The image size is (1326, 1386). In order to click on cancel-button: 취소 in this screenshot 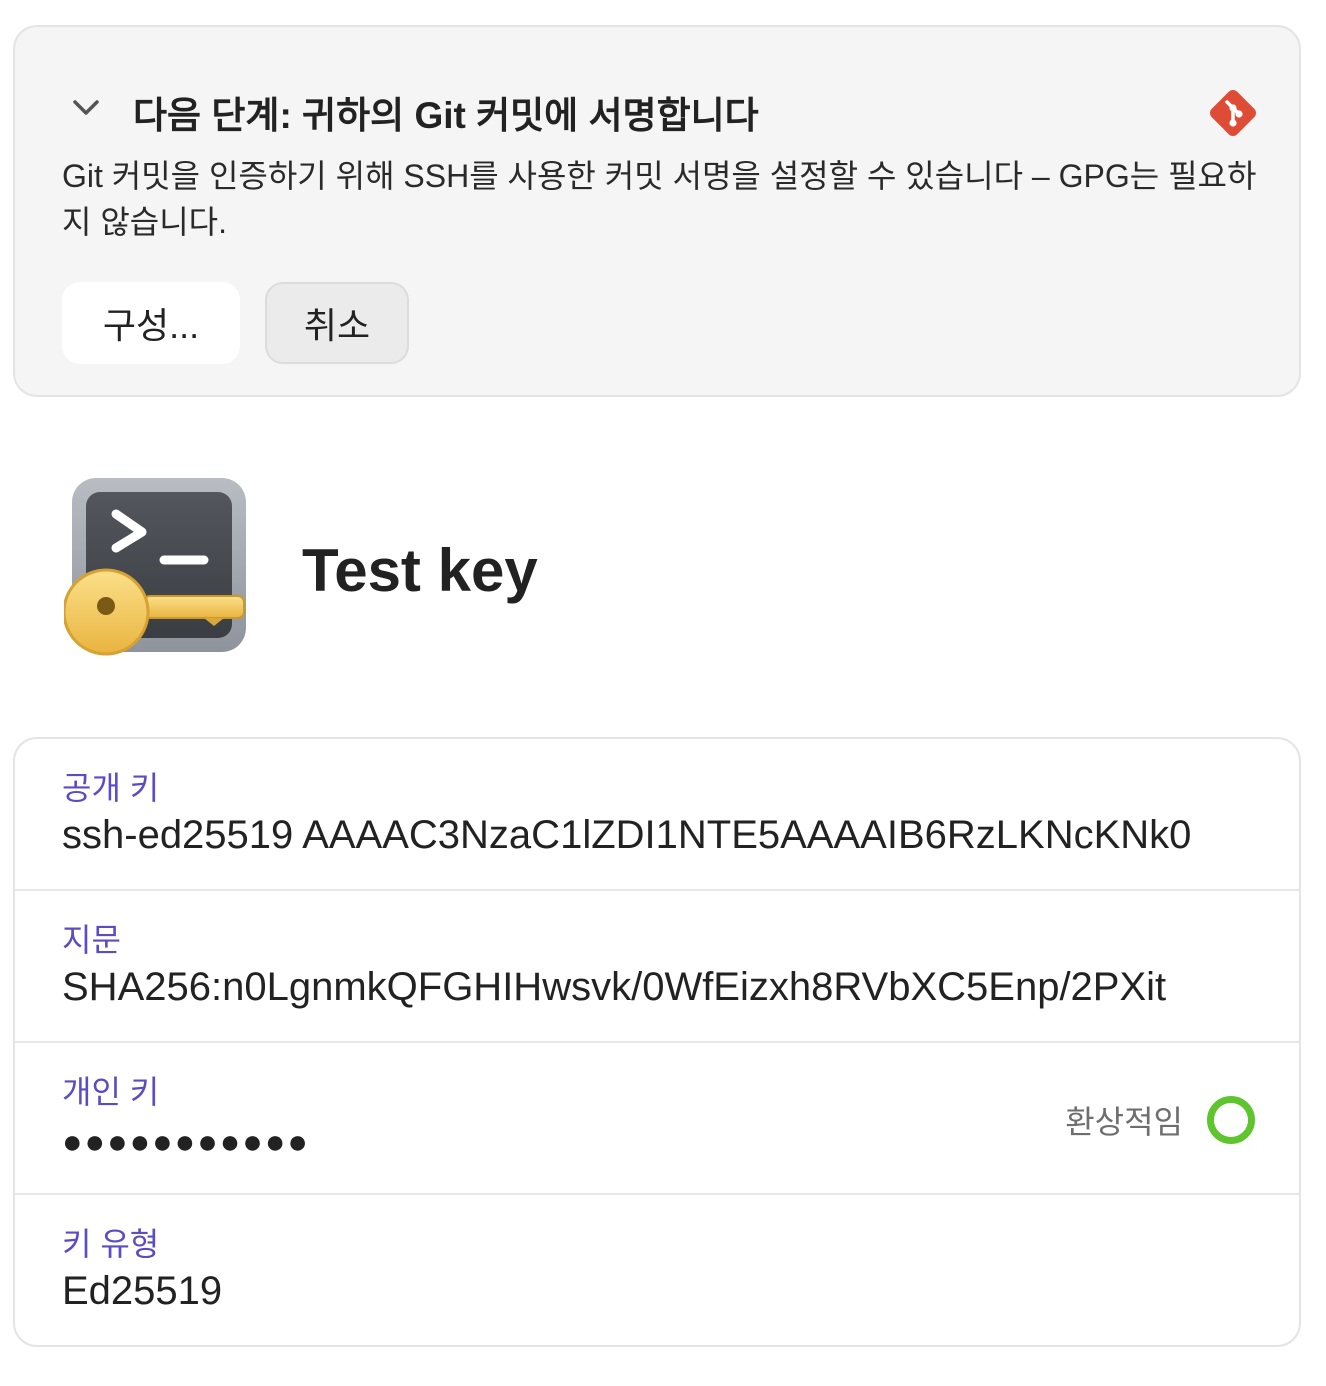, I will do `click(337, 323)`.